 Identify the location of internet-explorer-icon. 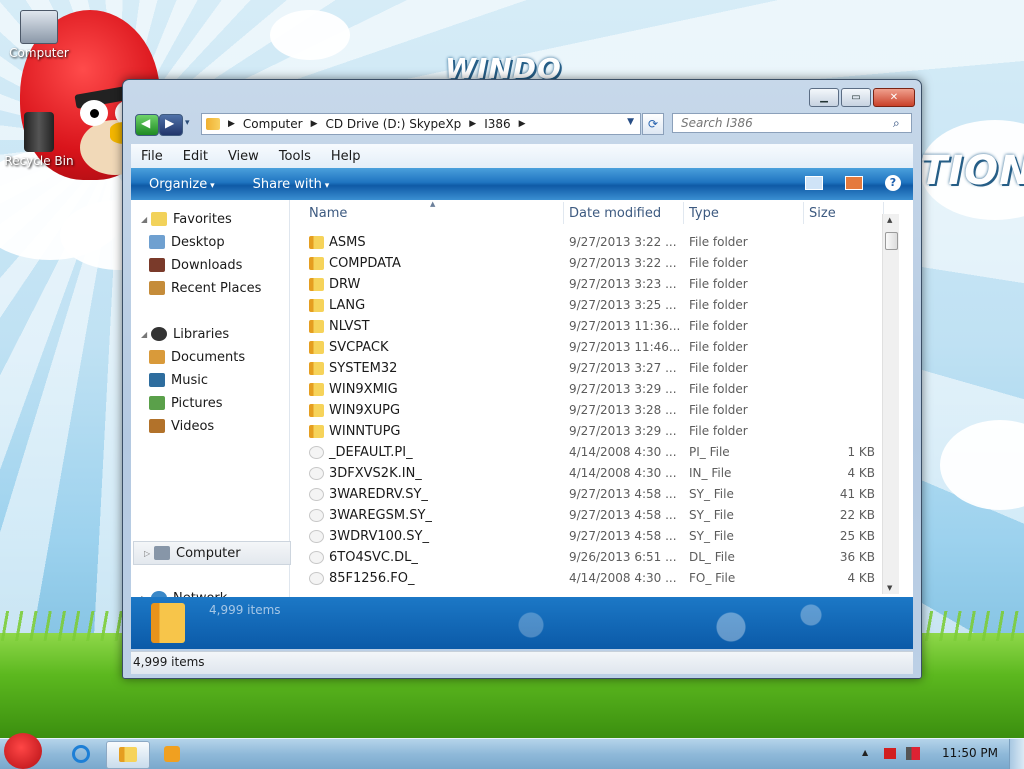
(81, 754).